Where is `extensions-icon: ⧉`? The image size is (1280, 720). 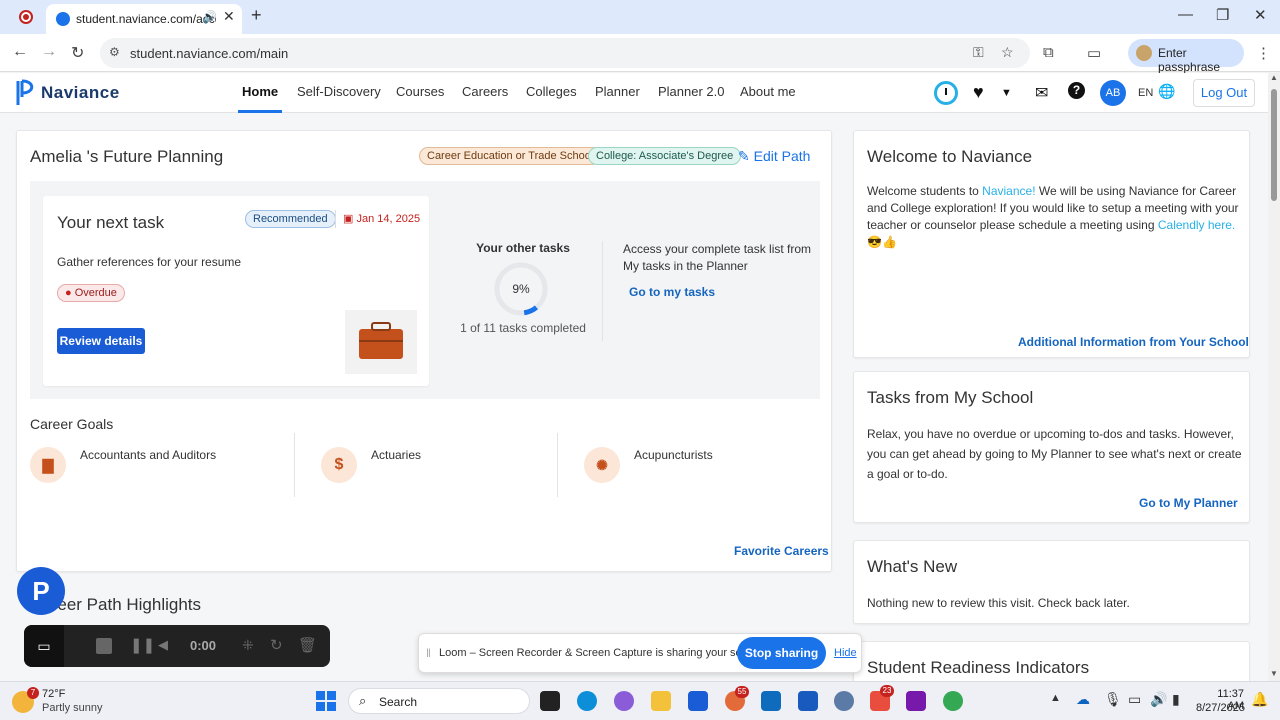
extensions-icon: ⧉ is located at coordinates (1048, 52).